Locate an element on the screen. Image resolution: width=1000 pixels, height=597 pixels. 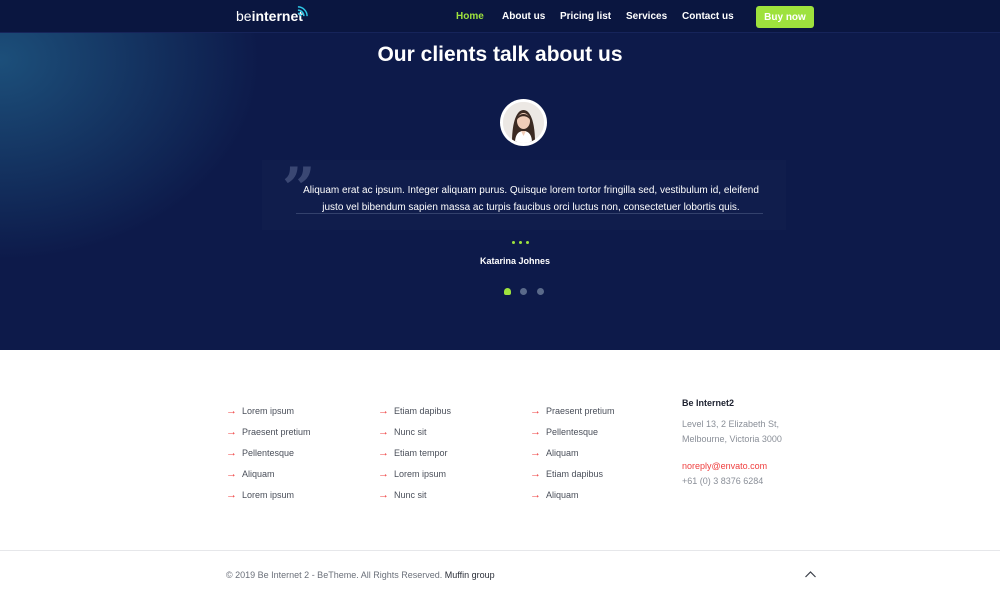
author-photo is located at coordinates (523, 122).